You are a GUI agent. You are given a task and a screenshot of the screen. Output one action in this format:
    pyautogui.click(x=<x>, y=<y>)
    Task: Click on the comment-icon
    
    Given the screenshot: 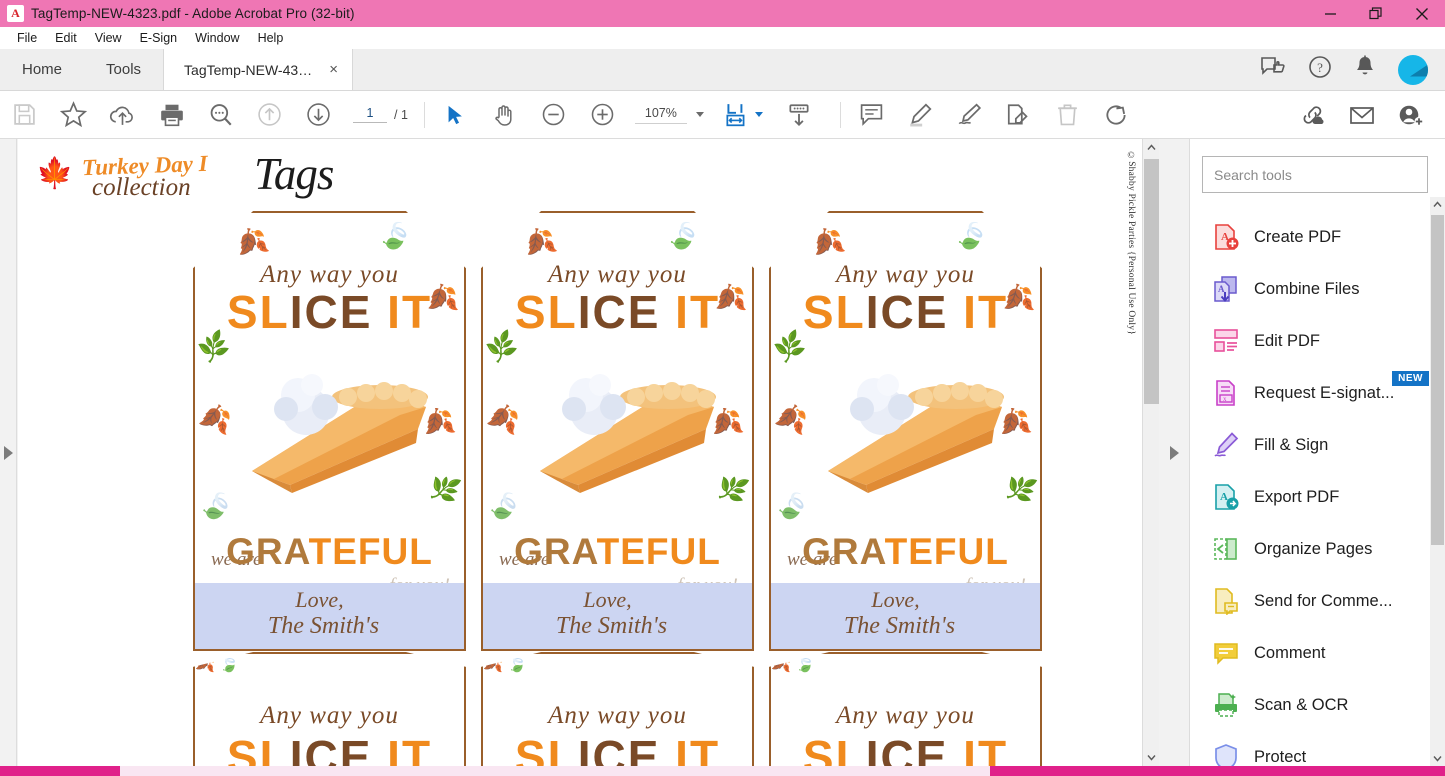 What is the action you would take?
    pyautogui.click(x=871, y=115)
    